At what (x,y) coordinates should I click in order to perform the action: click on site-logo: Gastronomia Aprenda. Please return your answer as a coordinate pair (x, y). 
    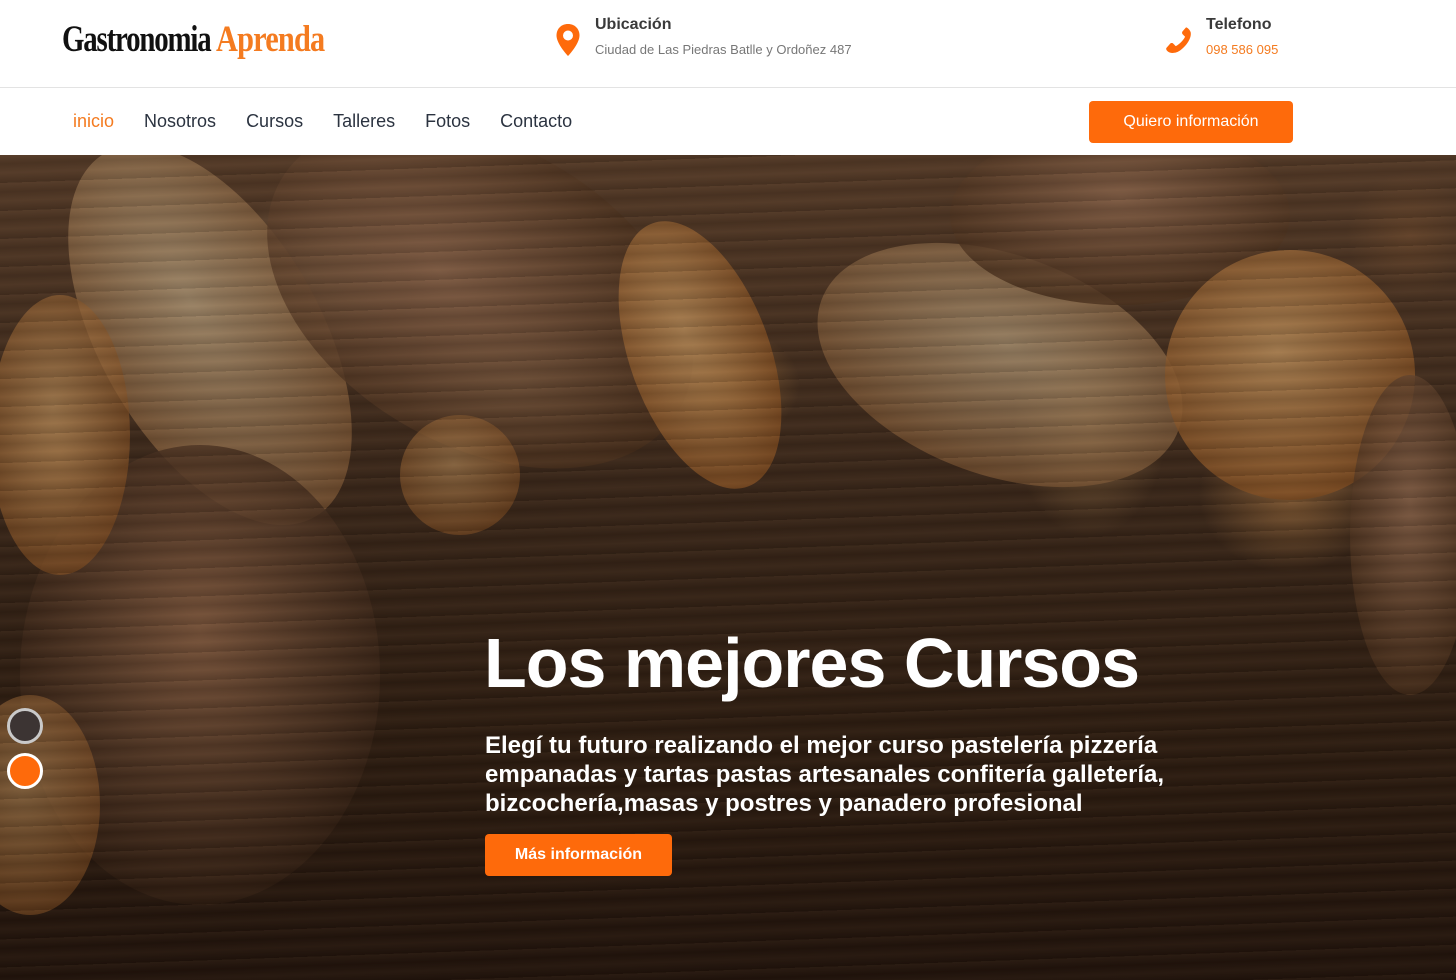
    Looking at the image, I should click on (205, 40).